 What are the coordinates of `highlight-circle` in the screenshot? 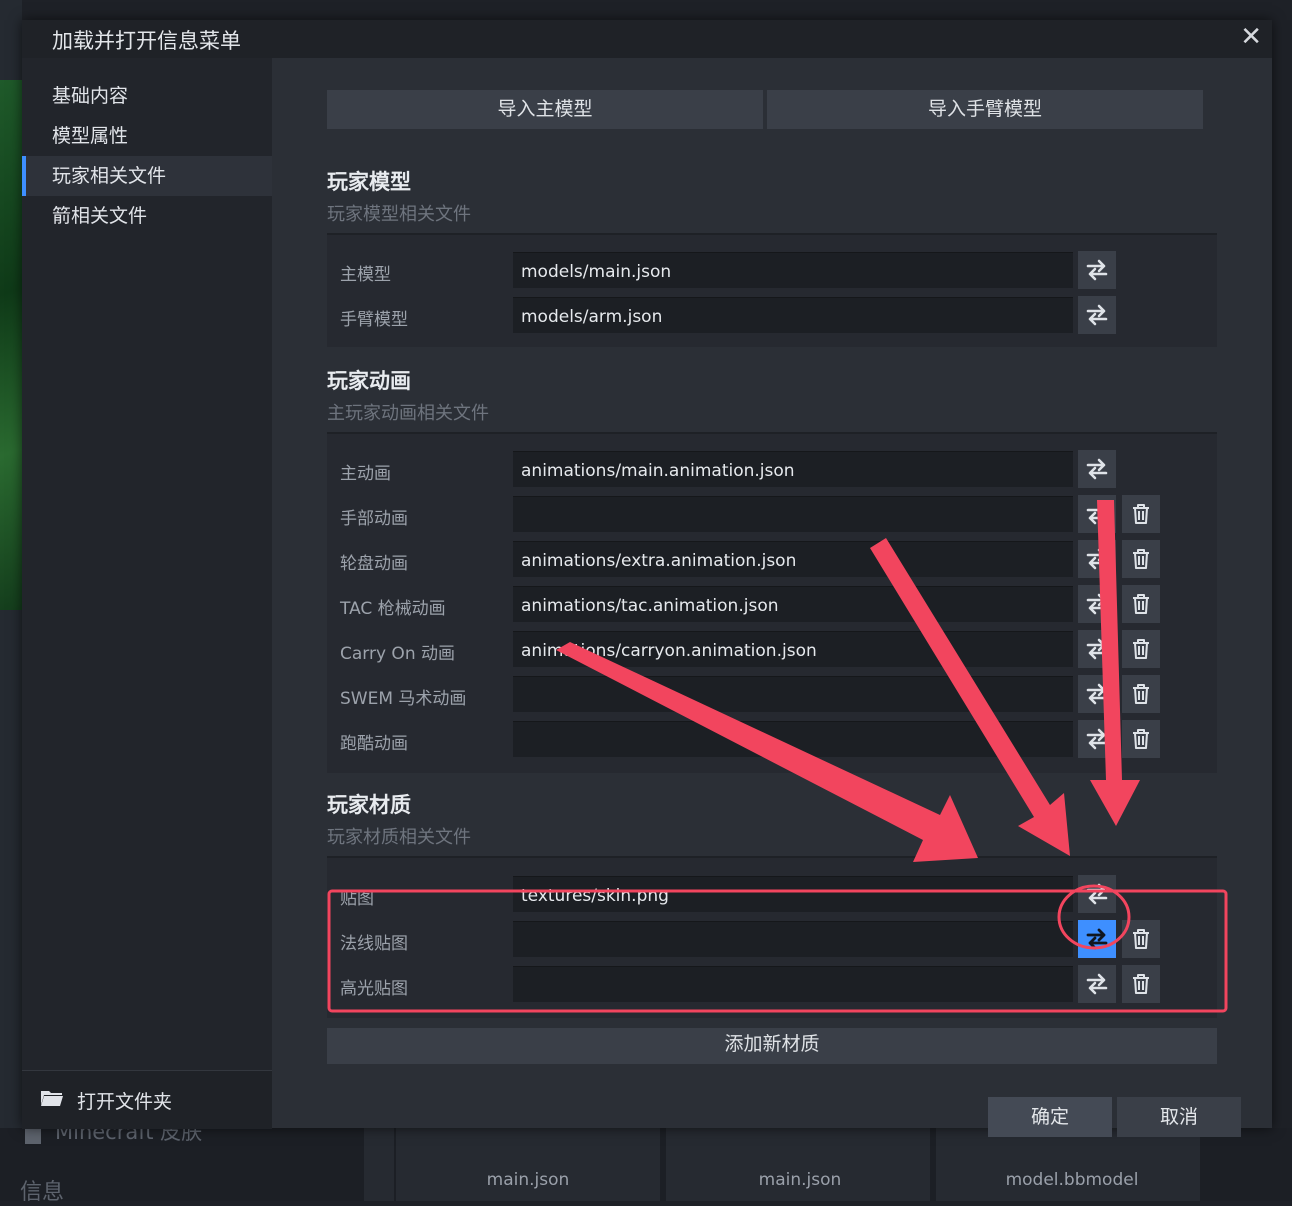 It's located at (1094, 917).